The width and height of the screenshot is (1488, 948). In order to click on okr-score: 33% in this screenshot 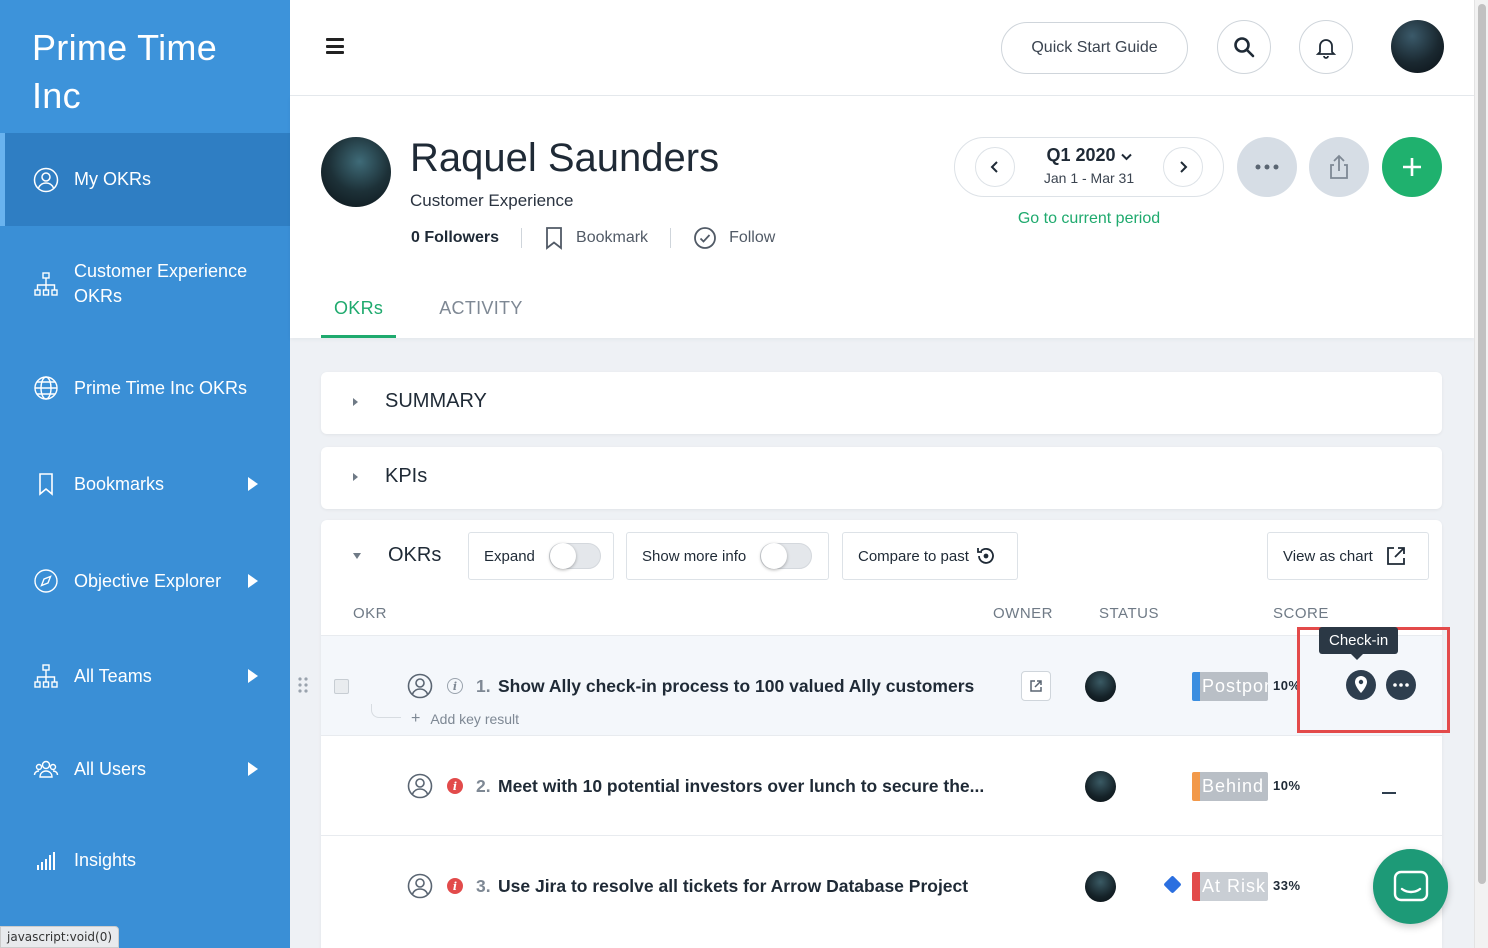, I will do `click(1287, 885)`.